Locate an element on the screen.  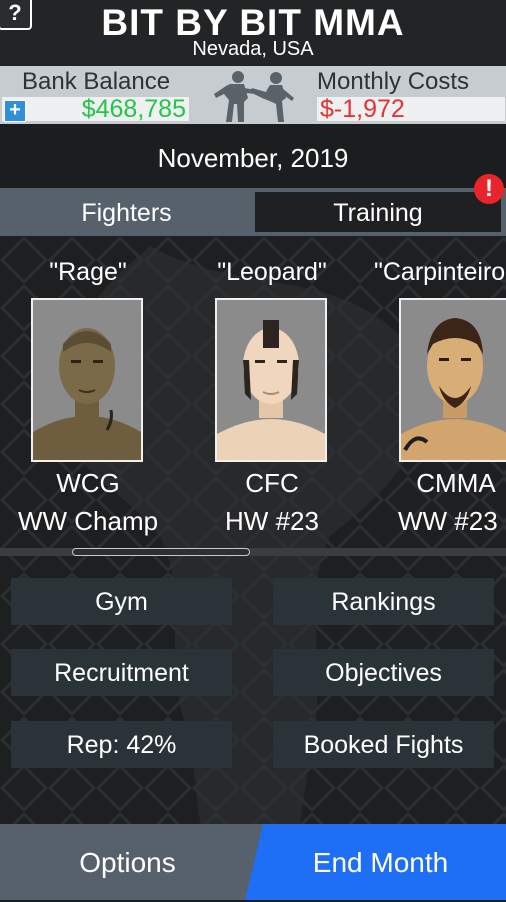
fighter-card: "Leopard" is located at coordinates (272, 272).